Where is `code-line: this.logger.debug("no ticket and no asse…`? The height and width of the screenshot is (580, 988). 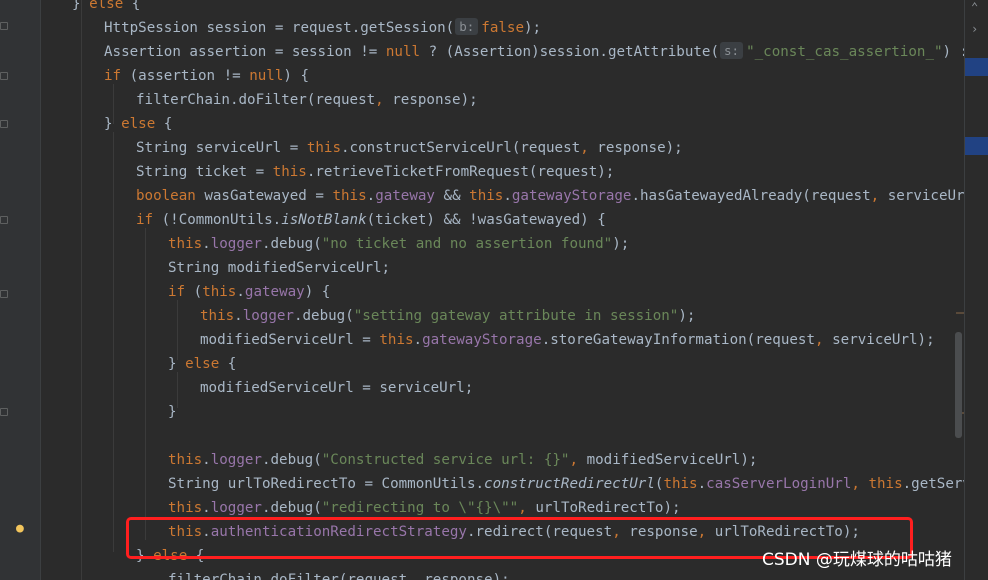
code-line: this.logger.debug("no ticket and no asse… is located at coordinates (399, 244).